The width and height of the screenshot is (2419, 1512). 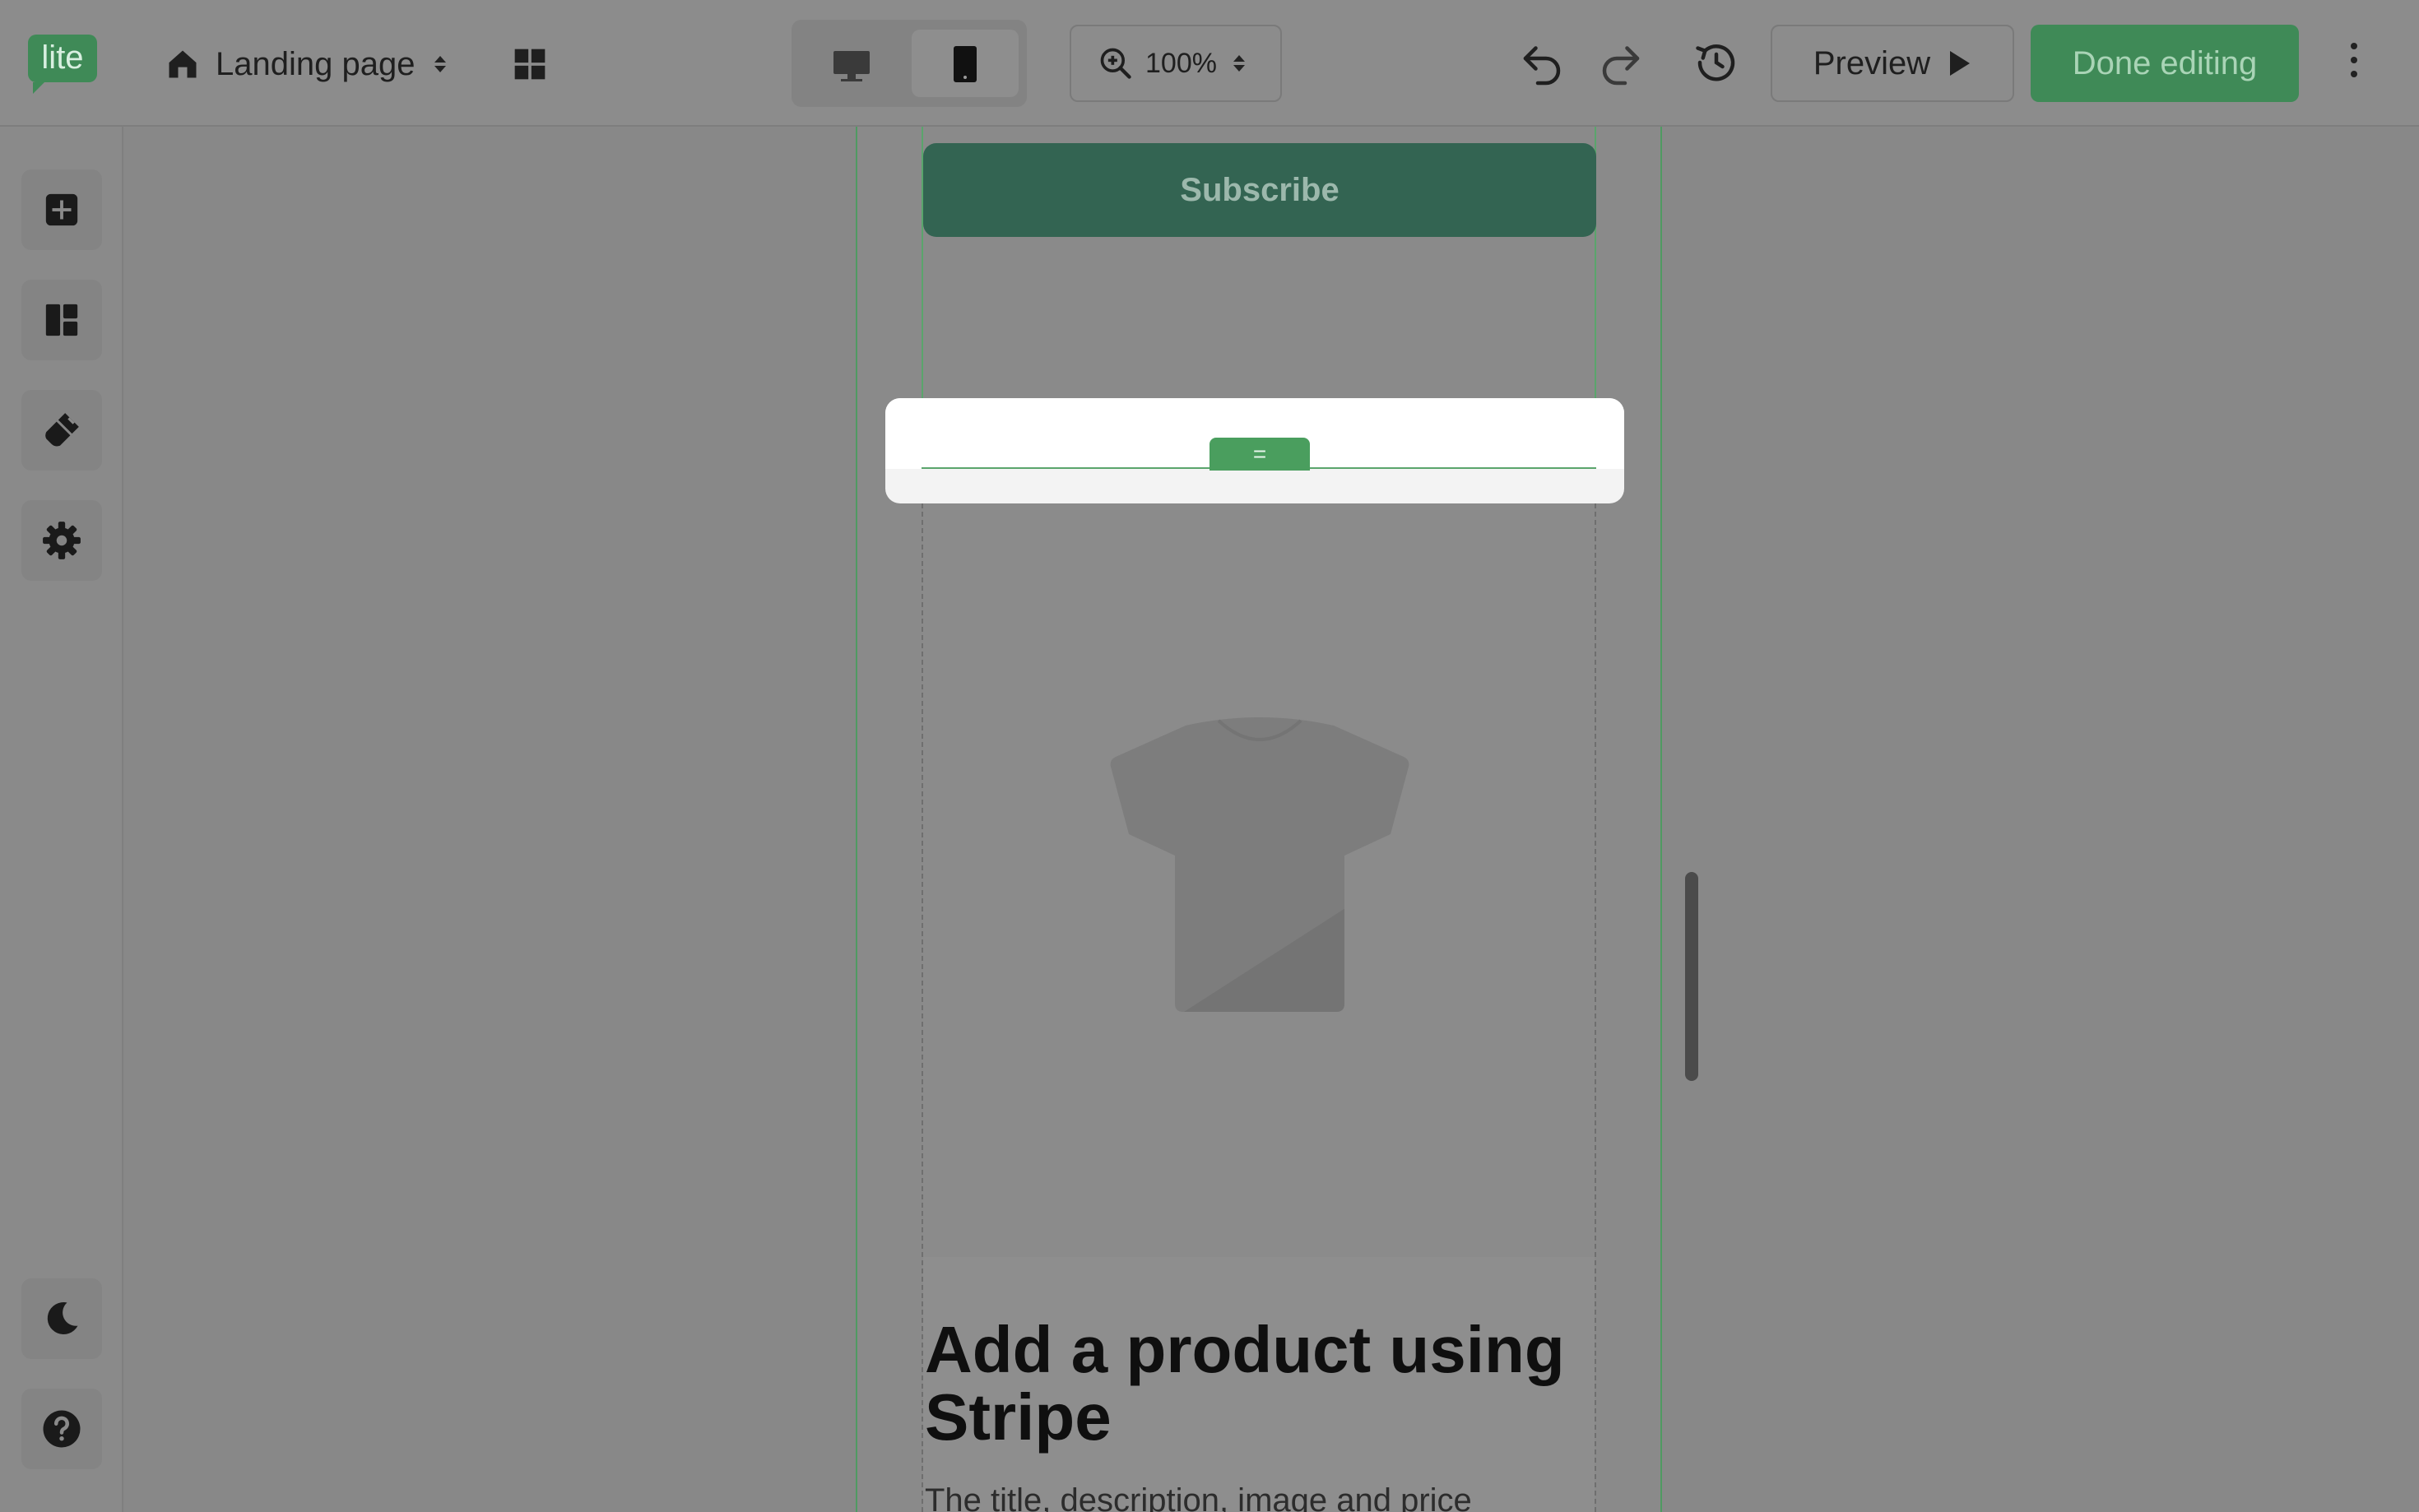 I want to click on subscribe-label: Subscribe, so click(x=1260, y=189).